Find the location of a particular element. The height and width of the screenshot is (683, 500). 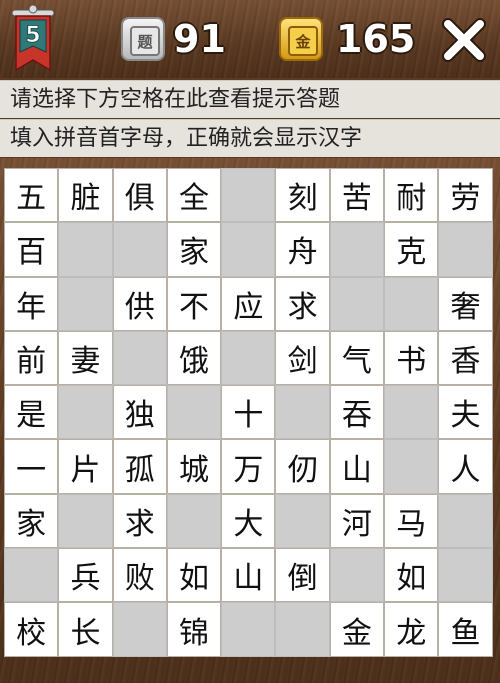

close-icon is located at coordinates (464, 40).